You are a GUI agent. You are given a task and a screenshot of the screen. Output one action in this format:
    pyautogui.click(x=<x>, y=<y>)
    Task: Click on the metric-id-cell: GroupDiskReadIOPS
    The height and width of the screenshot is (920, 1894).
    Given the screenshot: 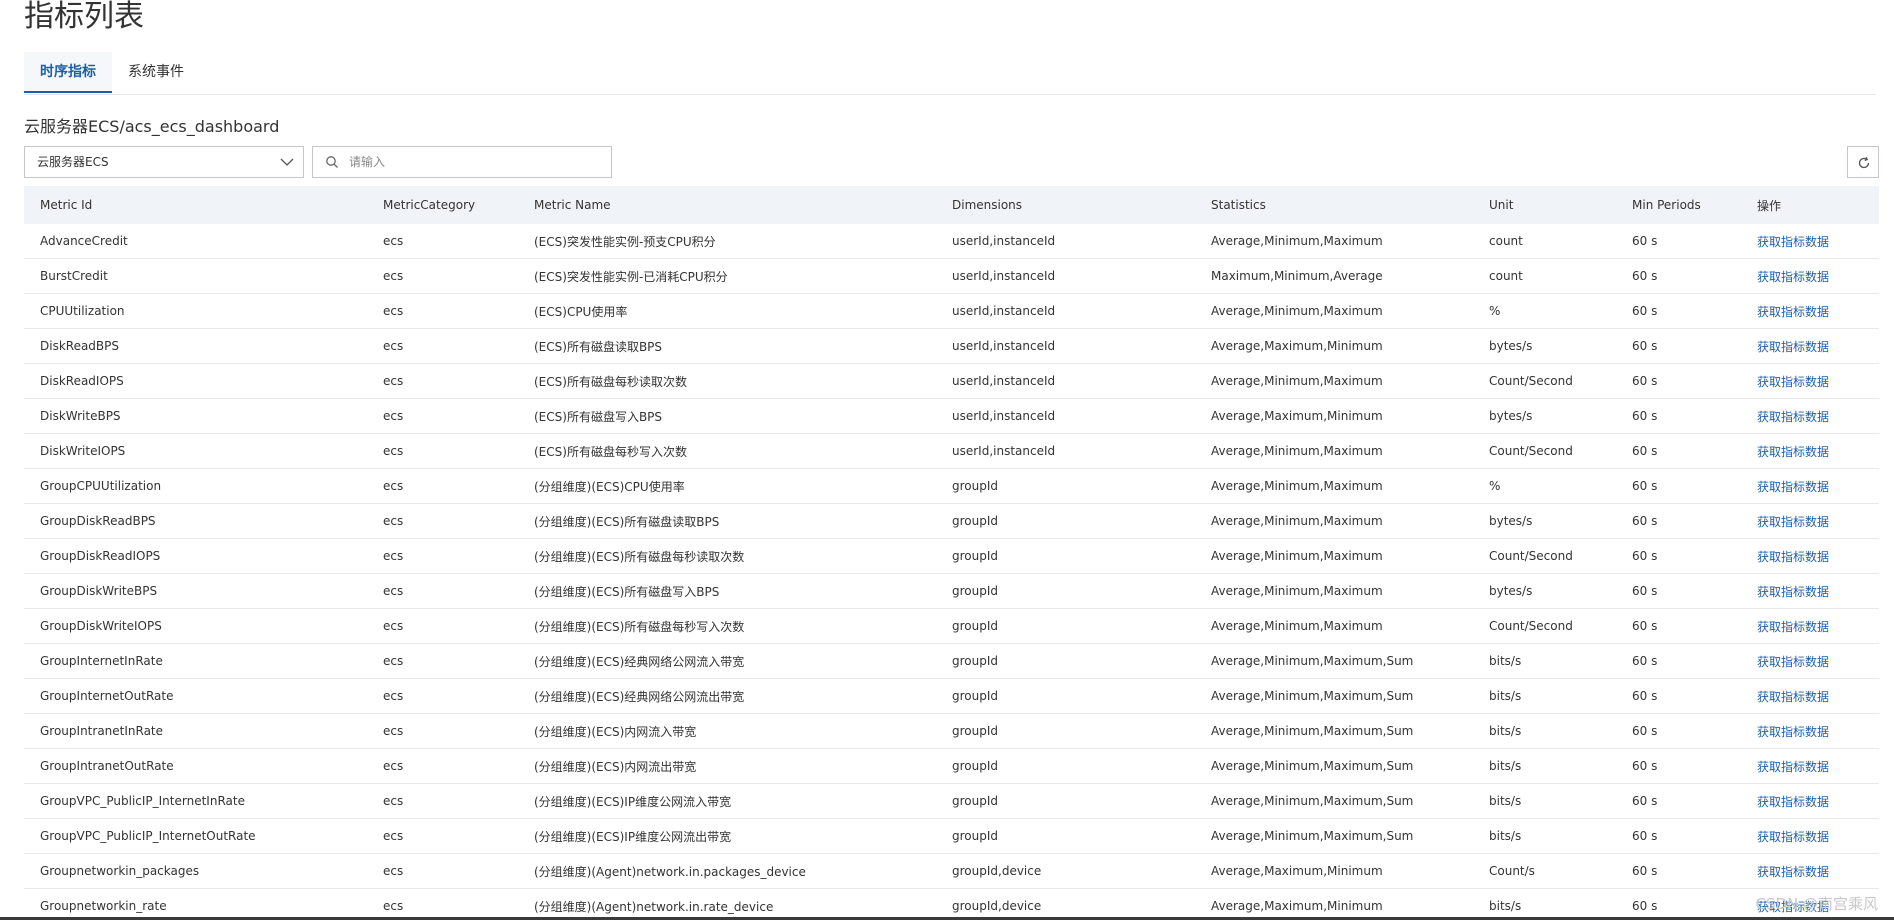 What is the action you would take?
    pyautogui.click(x=195, y=556)
    